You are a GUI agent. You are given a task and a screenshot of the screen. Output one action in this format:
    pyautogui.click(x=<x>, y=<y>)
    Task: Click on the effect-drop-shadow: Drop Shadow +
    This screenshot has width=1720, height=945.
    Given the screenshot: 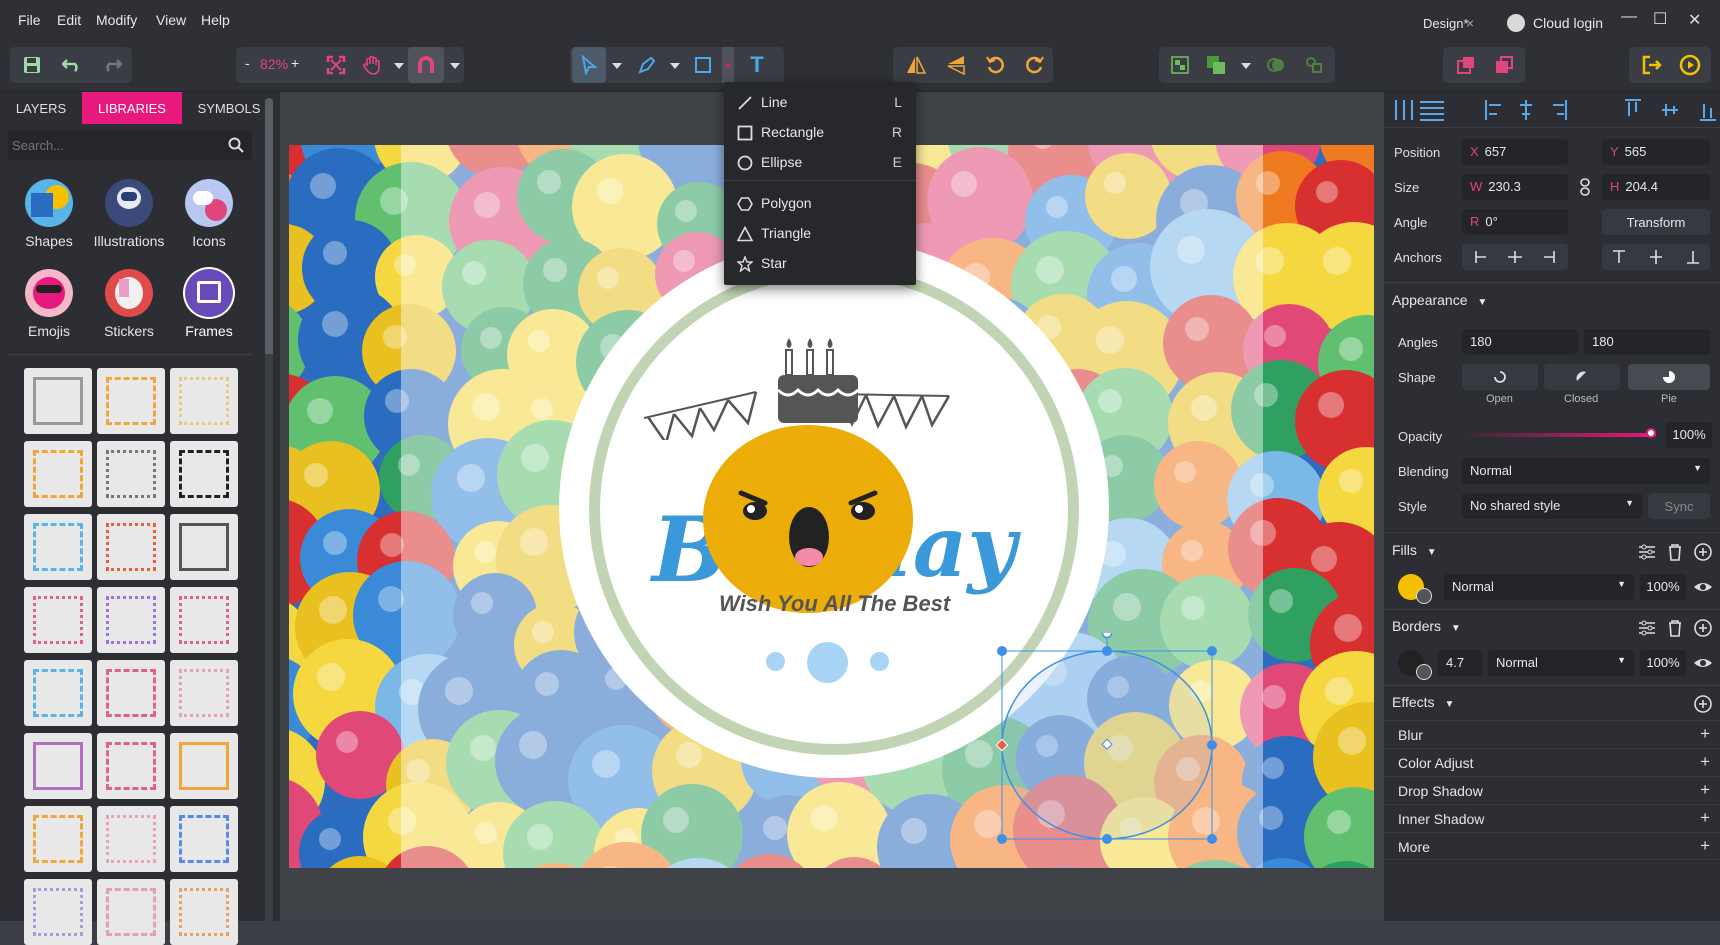 What is the action you would take?
    pyautogui.click(x=1552, y=790)
    